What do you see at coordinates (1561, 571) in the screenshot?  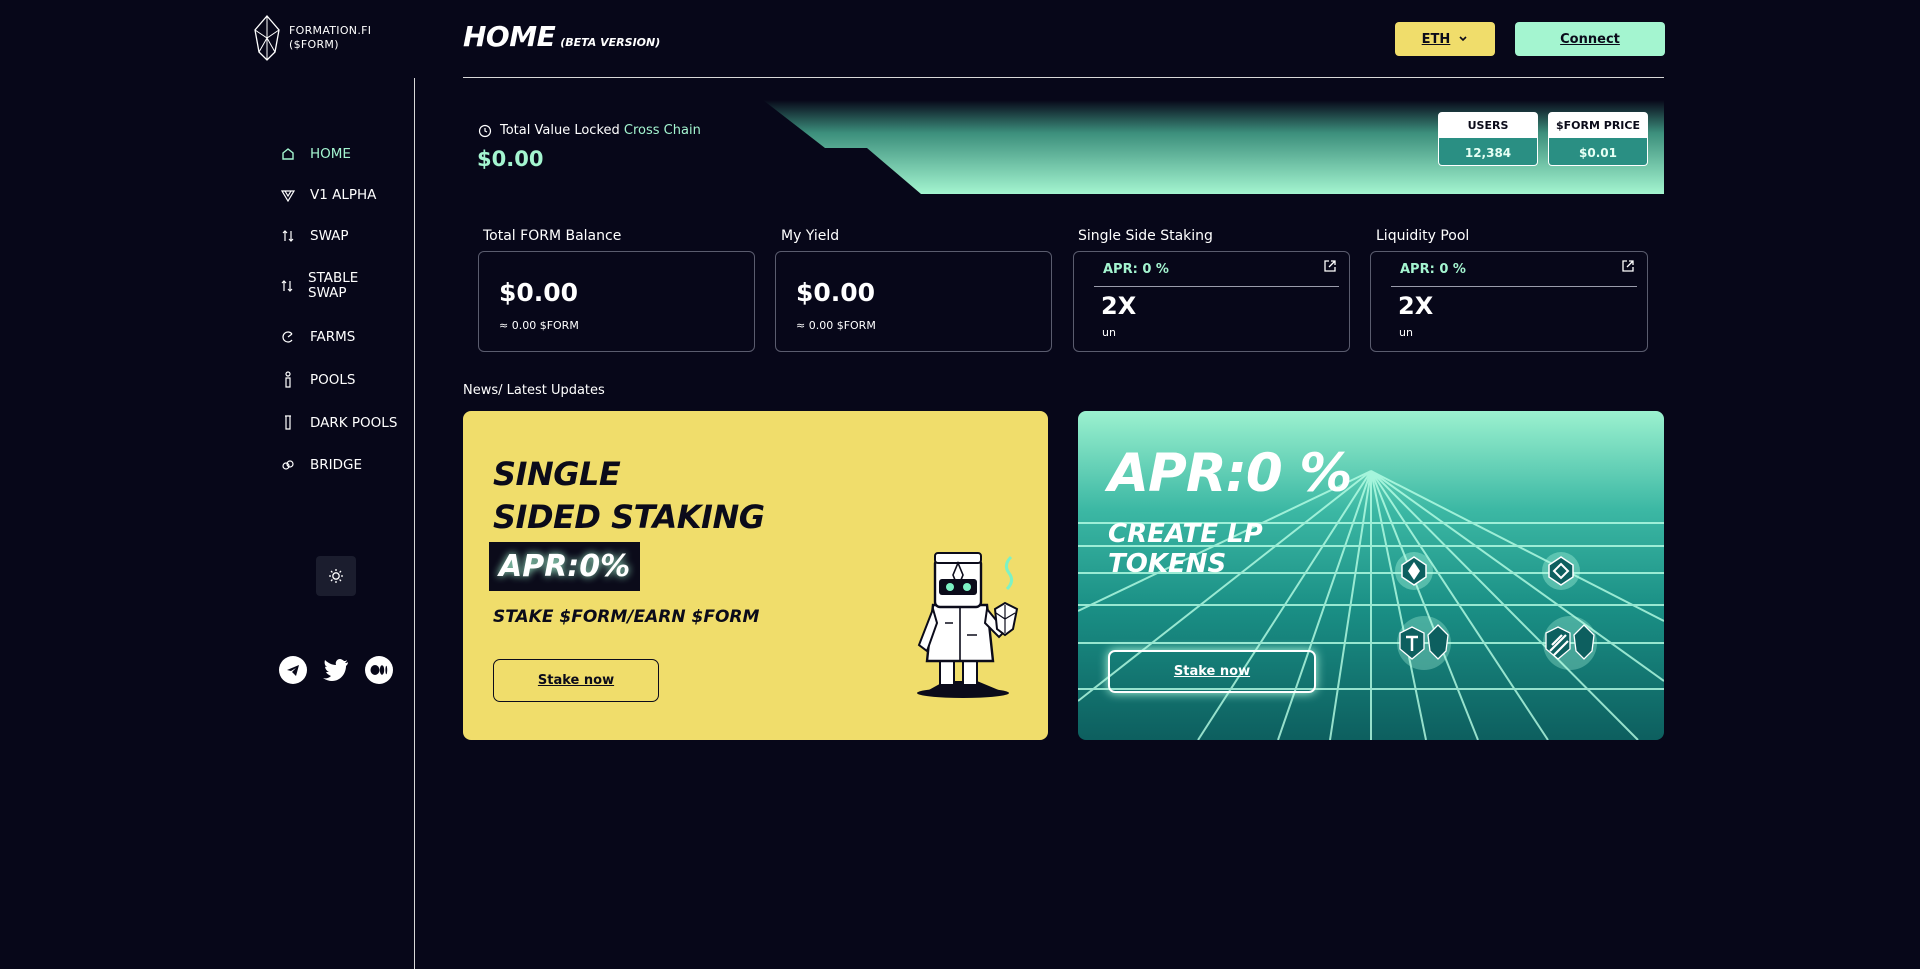 I see `bnb-token-icon` at bounding box center [1561, 571].